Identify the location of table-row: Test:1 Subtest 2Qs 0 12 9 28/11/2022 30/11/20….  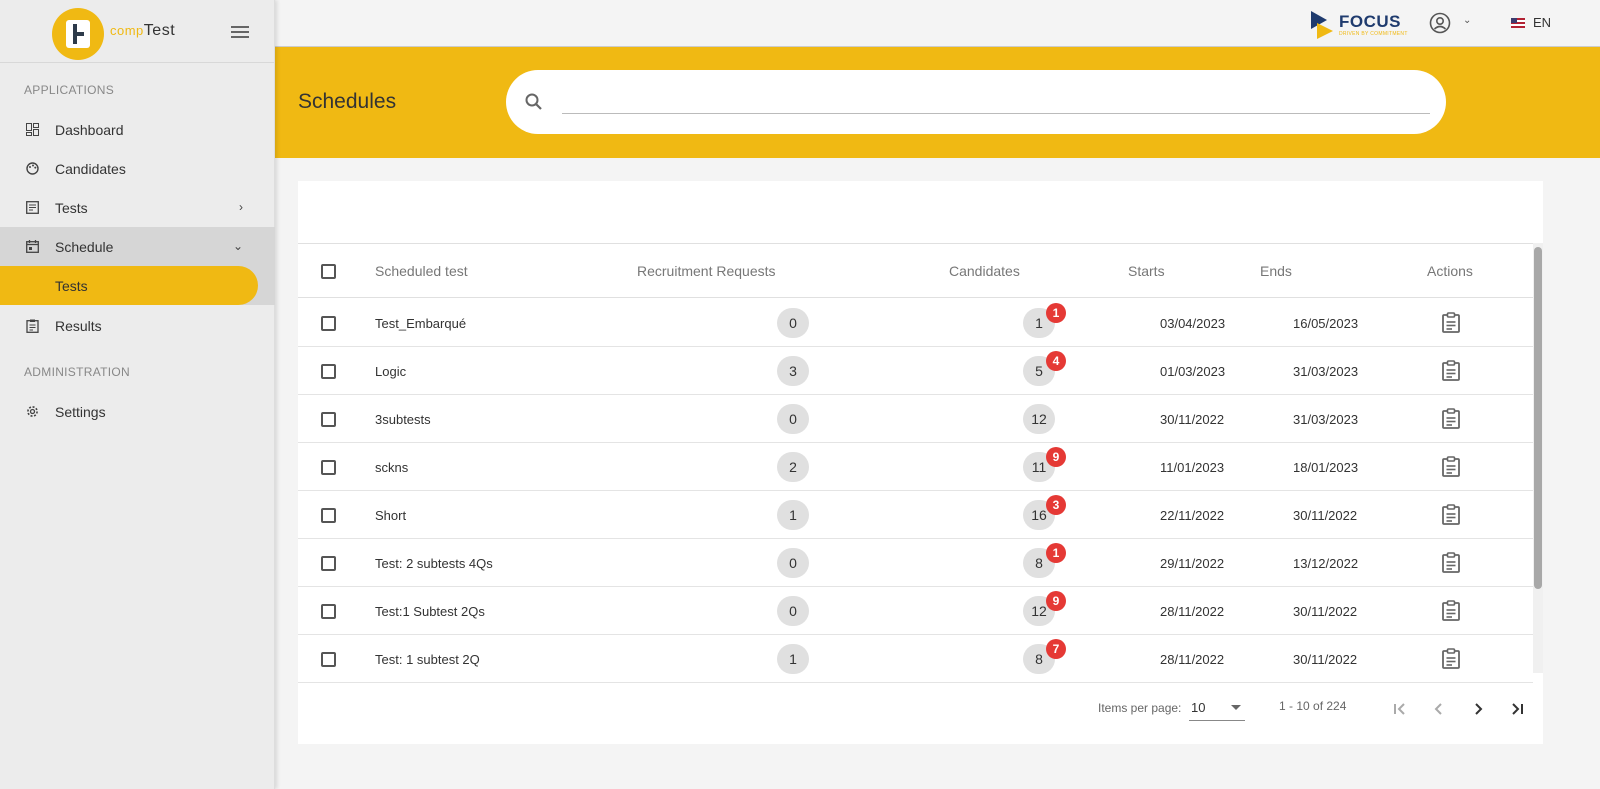
(915, 611).